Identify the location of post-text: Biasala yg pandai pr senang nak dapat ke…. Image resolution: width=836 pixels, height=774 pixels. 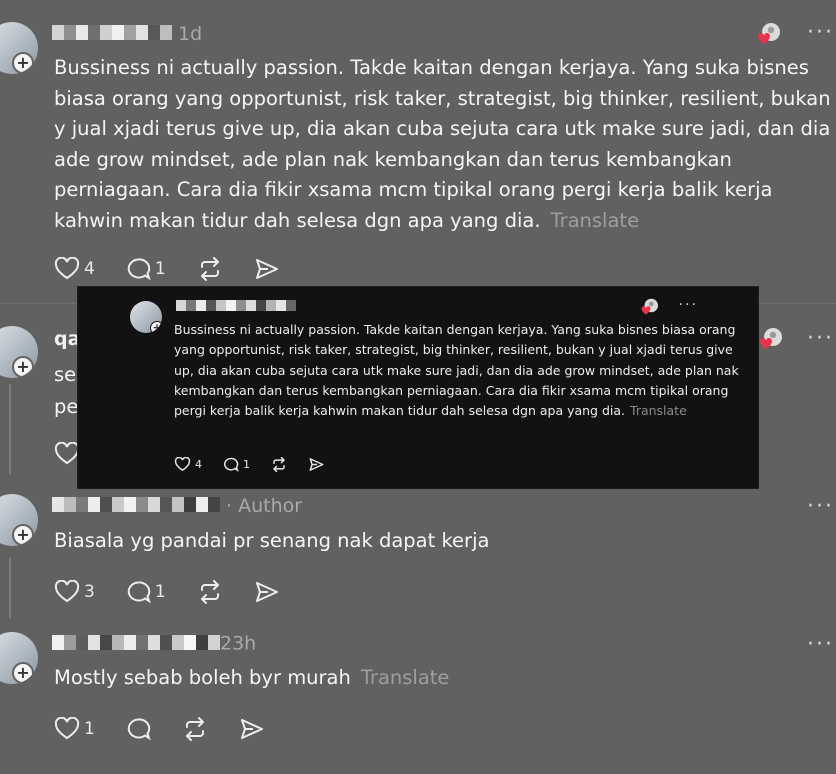
(272, 540).